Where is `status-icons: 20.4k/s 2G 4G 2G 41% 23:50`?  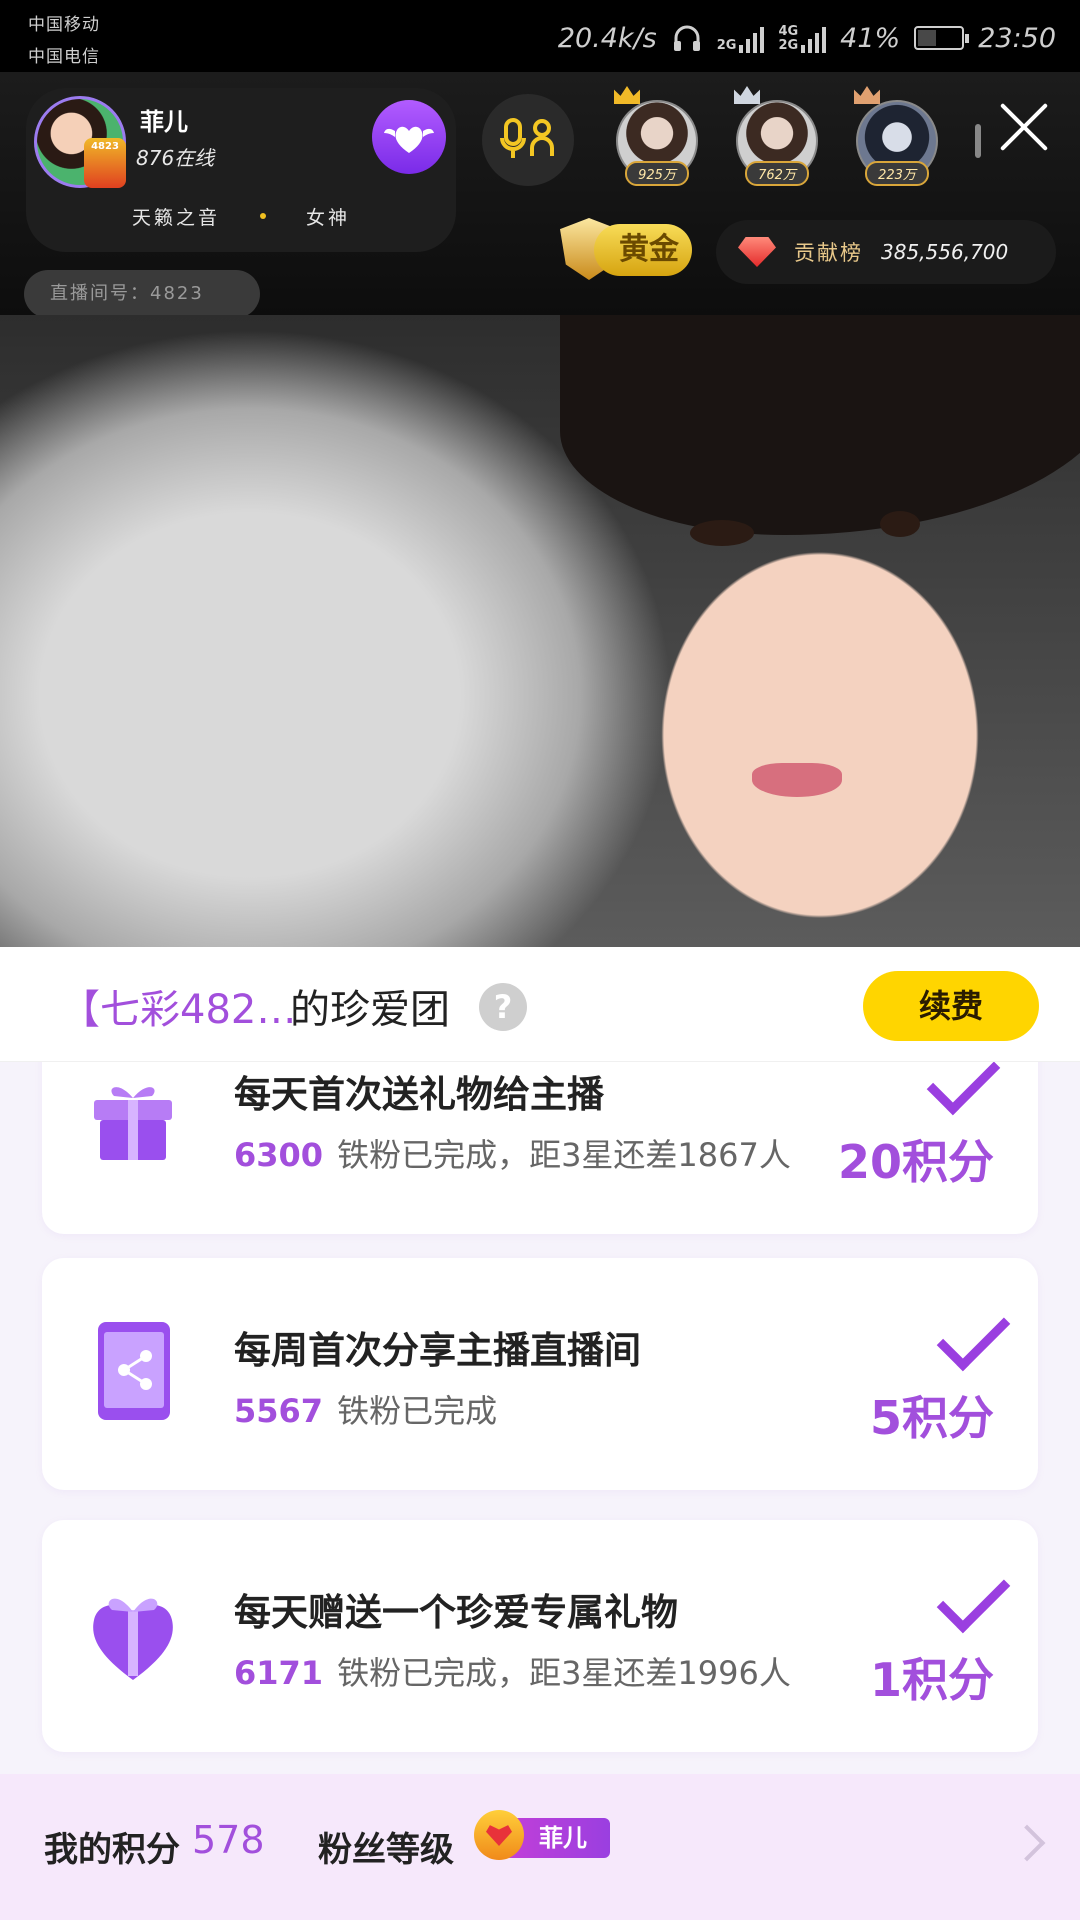 status-icons: 20.4k/s 2G 4G 2G 41% 23:50 is located at coordinates (807, 38).